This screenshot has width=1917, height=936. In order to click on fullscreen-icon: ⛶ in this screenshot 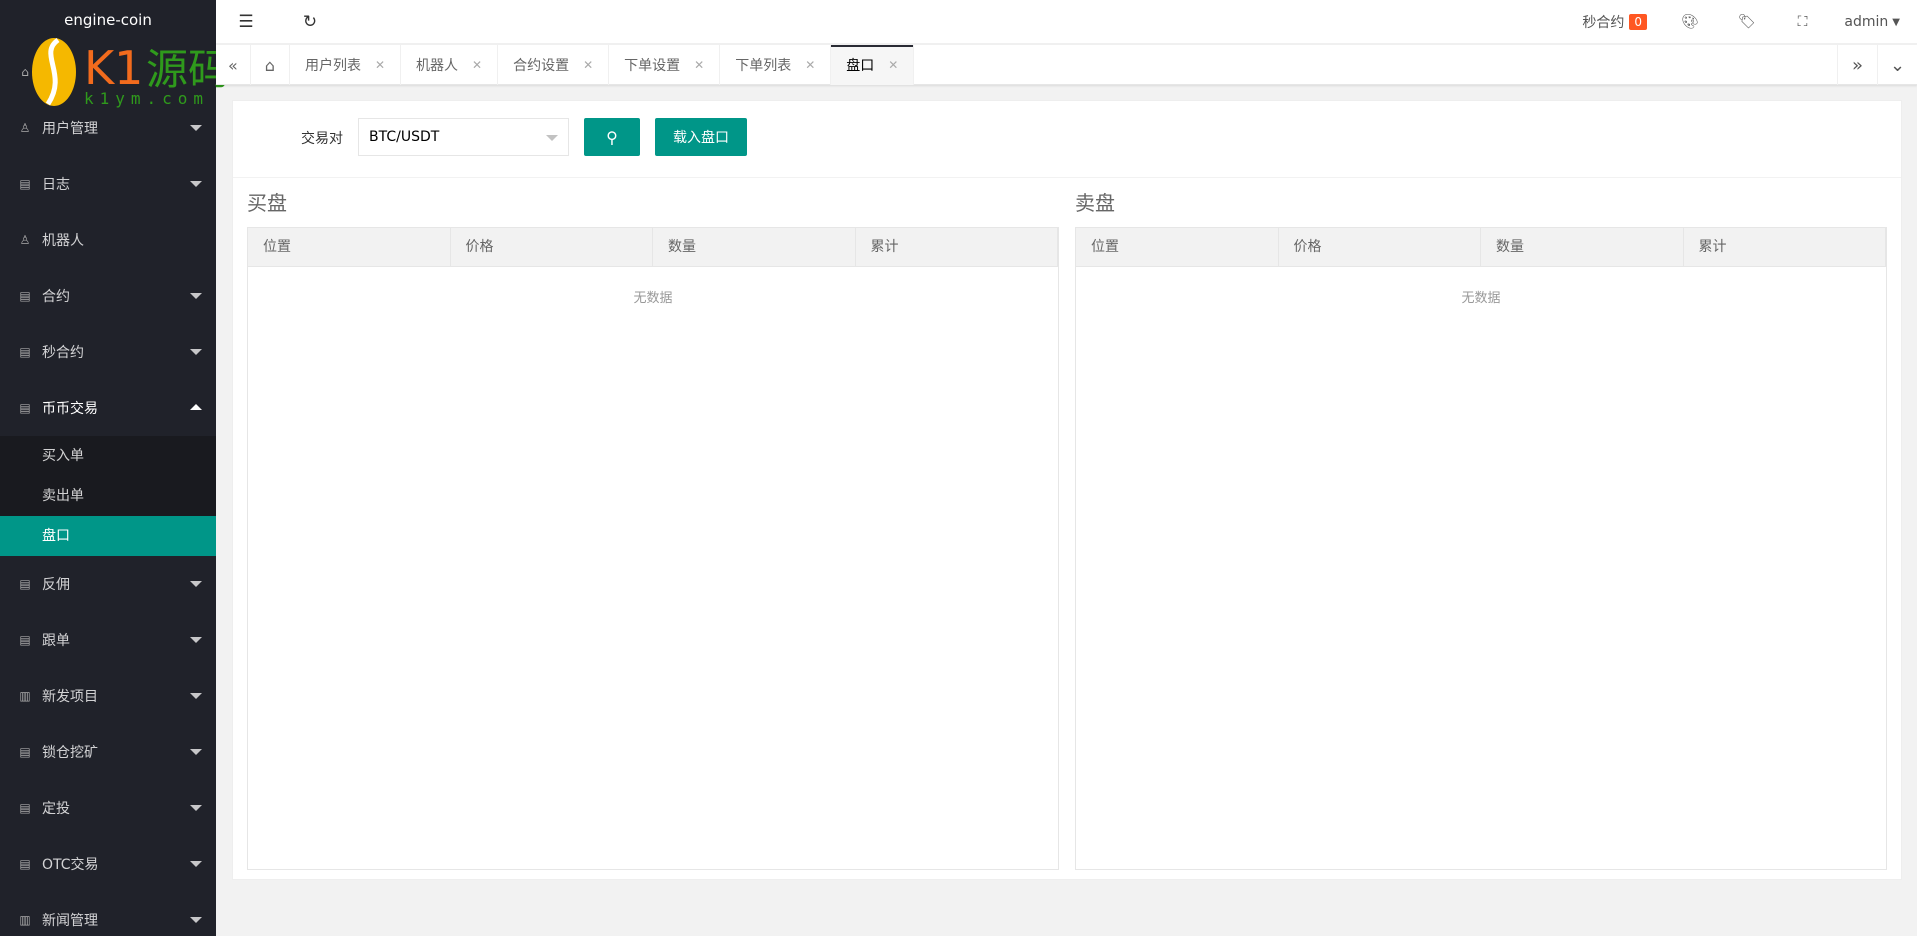, I will do `click(1803, 22)`.